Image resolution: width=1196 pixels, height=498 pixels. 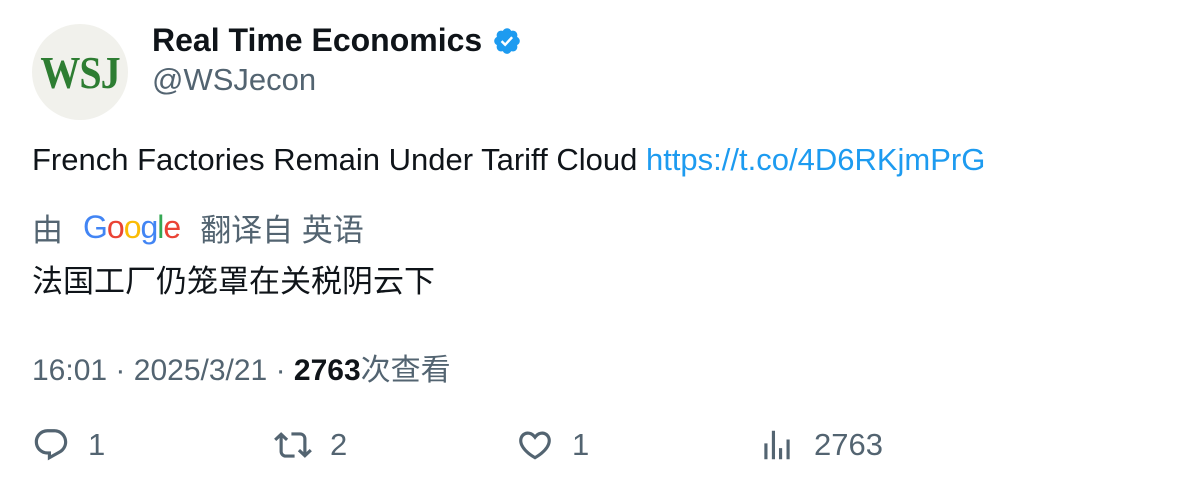 I want to click on avatar-logo-text: WSJ, so click(x=80, y=72).